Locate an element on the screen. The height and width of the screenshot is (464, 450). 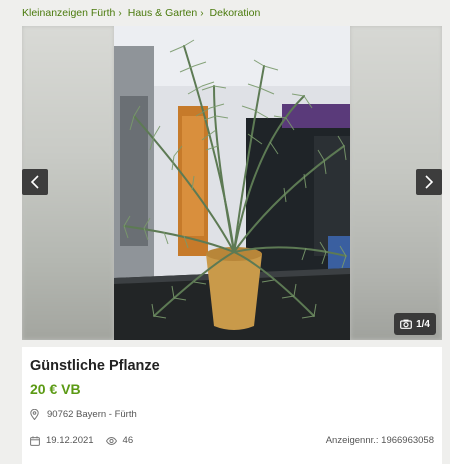
listing-date: 19.12.2021 is located at coordinates (62, 440).